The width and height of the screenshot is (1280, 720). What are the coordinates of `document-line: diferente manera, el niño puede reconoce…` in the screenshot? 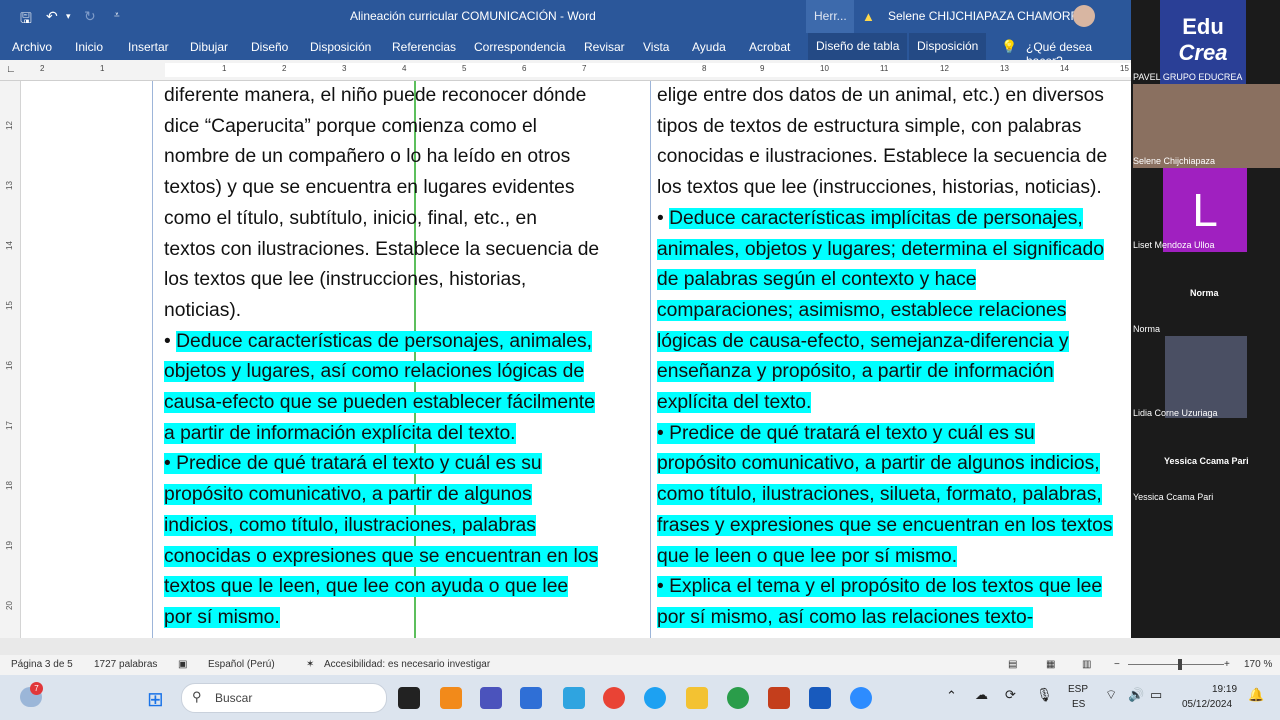 It's located at (403, 96).